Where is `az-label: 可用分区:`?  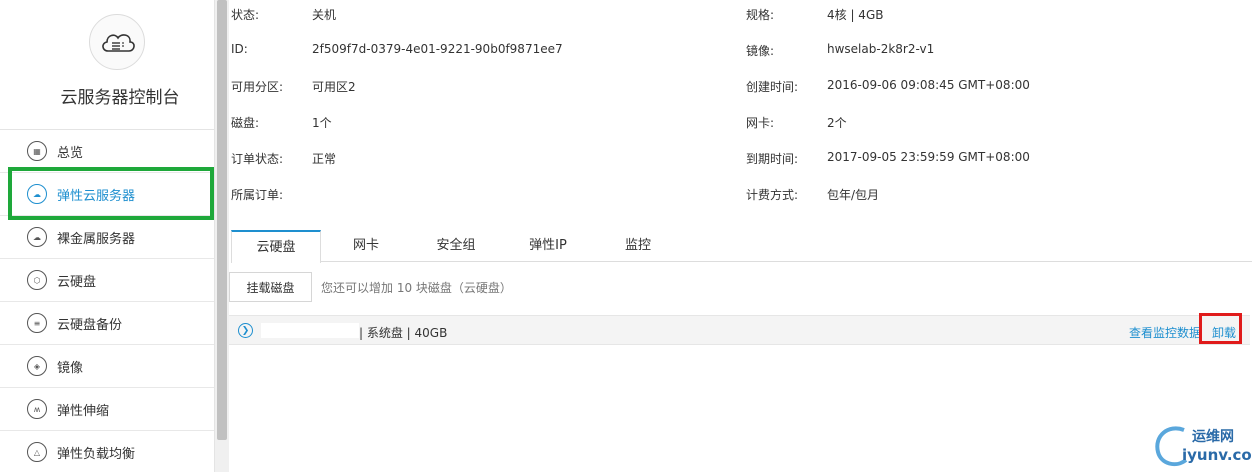 az-label: 可用分区: is located at coordinates (257, 87).